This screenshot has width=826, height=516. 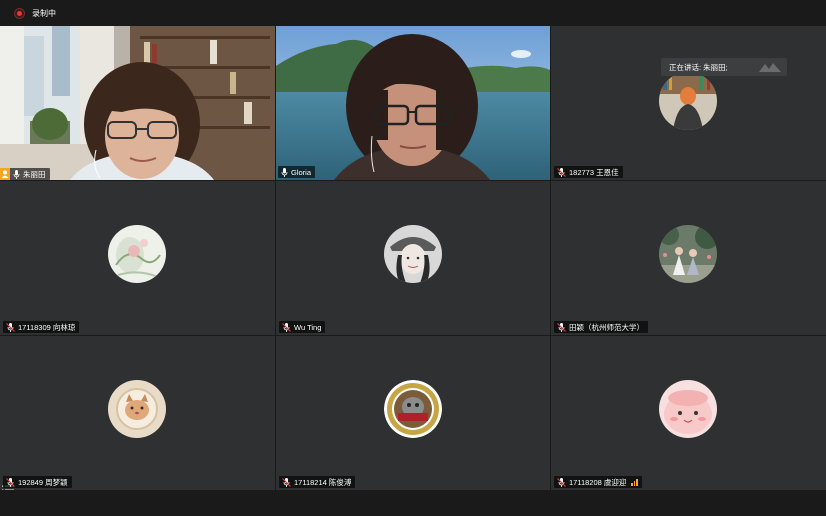 I want to click on speaking-label: 正在讲话: 朱丽田;, so click(x=698, y=67).